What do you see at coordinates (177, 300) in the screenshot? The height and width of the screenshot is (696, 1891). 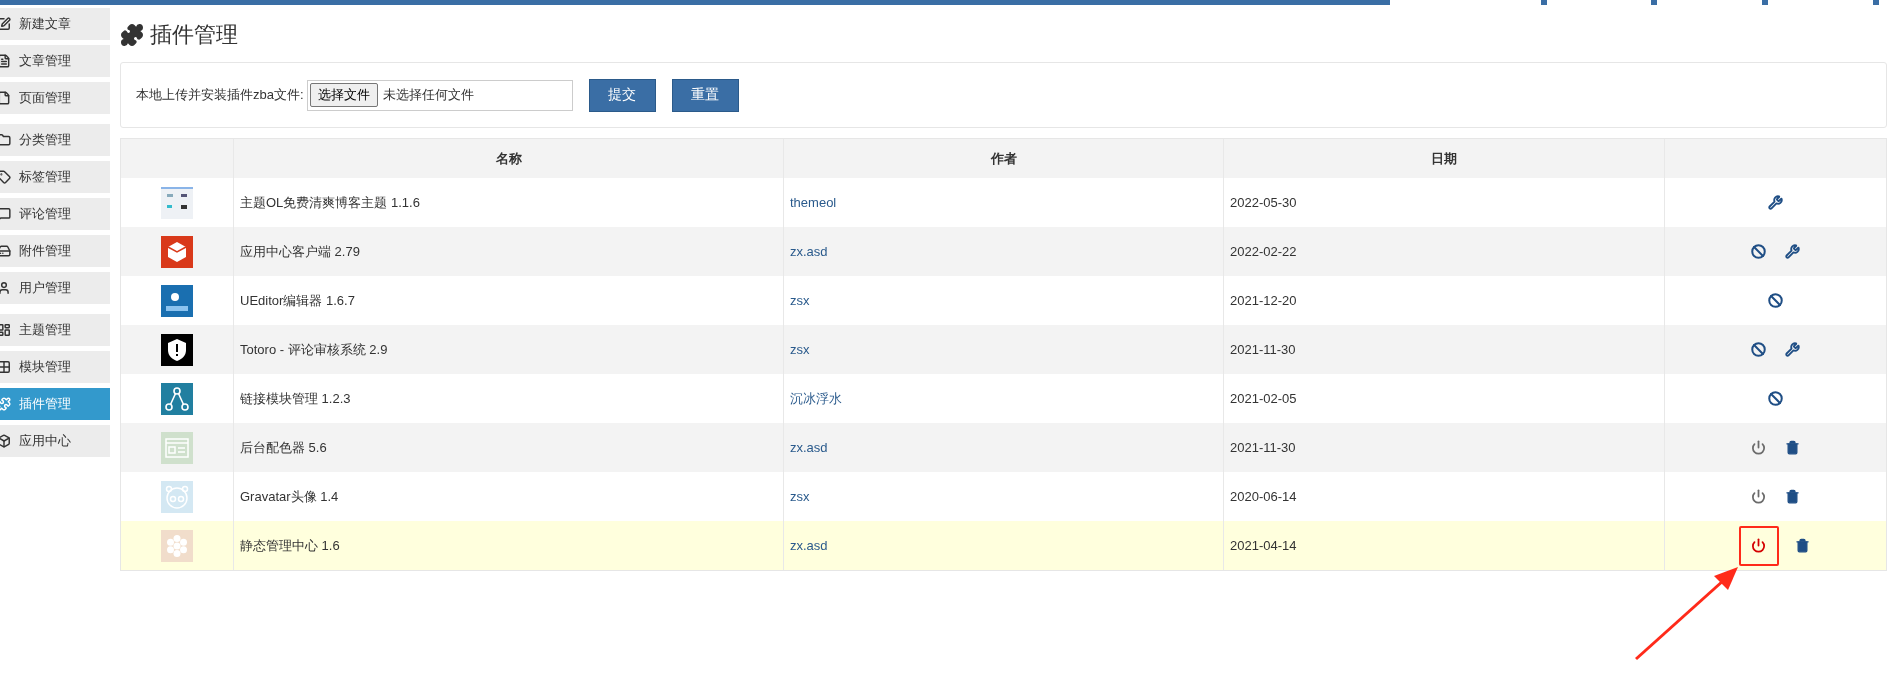 I see `editor-logo-icon` at bounding box center [177, 300].